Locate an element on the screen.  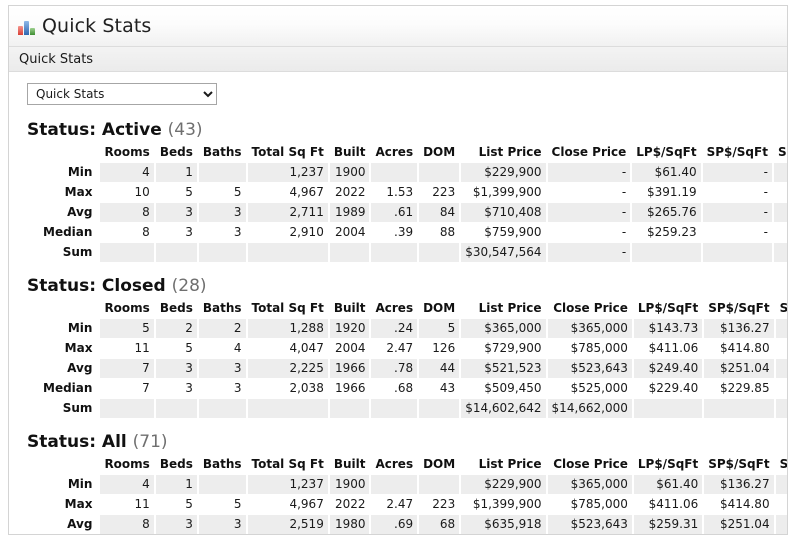
table-row: Sum $30,547,564- is located at coordinates (413, 252).